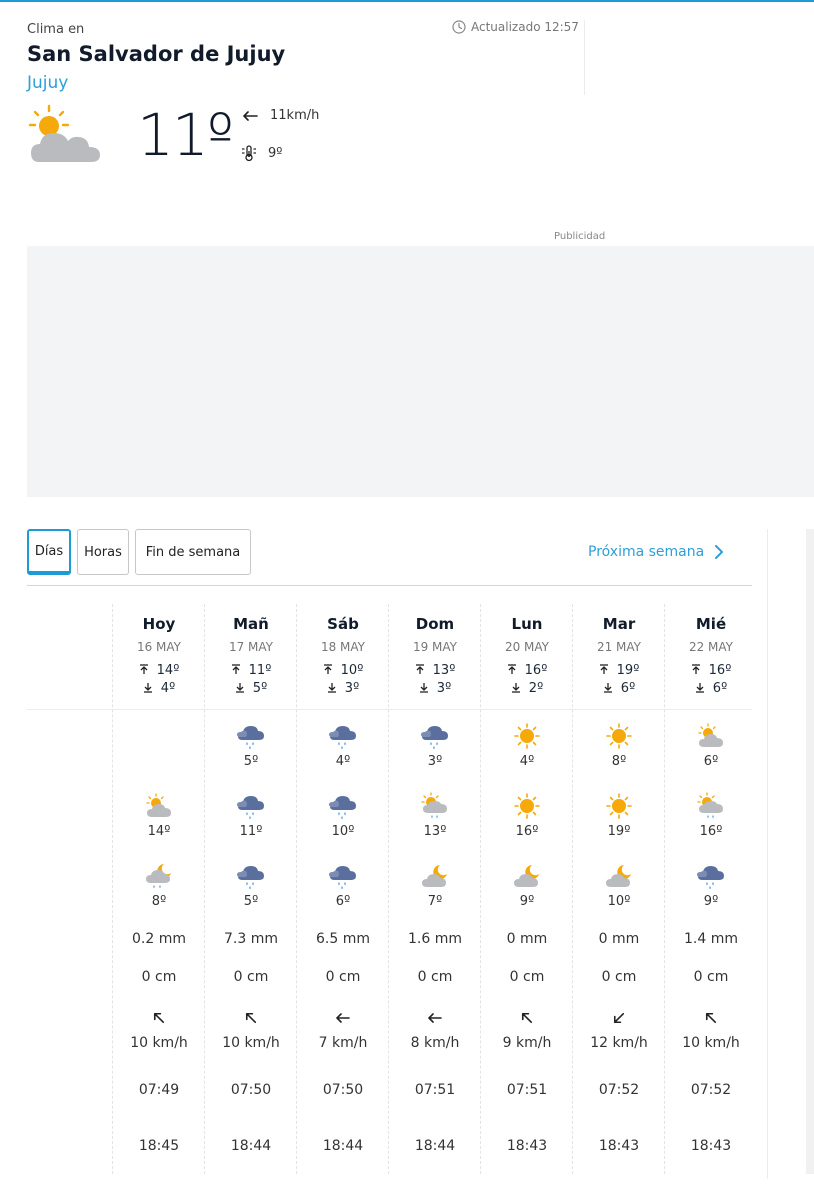 This screenshot has height=1191, width=814. I want to click on max-value: 11º, so click(260, 670).